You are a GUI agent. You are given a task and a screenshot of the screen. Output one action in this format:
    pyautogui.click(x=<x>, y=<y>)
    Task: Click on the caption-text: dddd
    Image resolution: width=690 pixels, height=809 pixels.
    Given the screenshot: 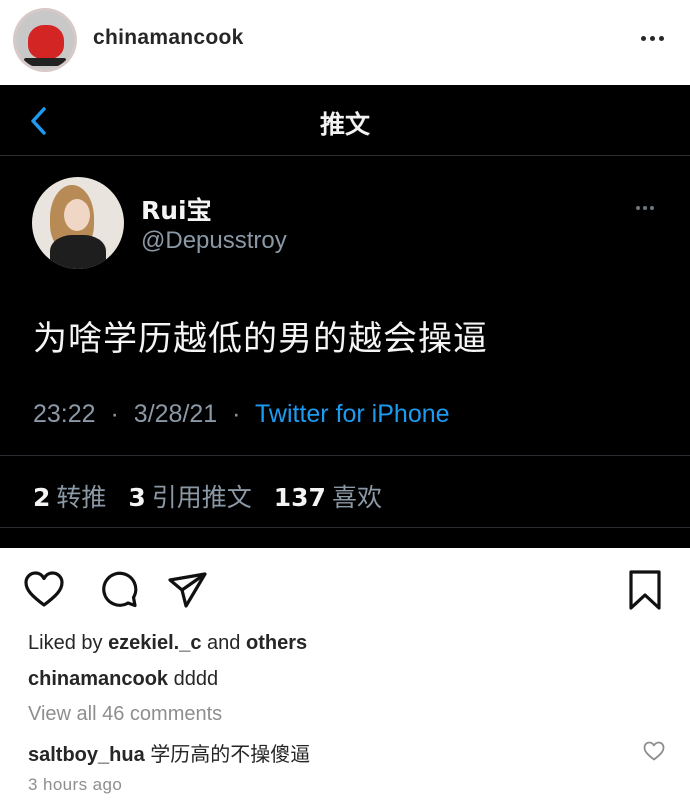 What is the action you would take?
    pyautogui.click(x=196, y=679)
    